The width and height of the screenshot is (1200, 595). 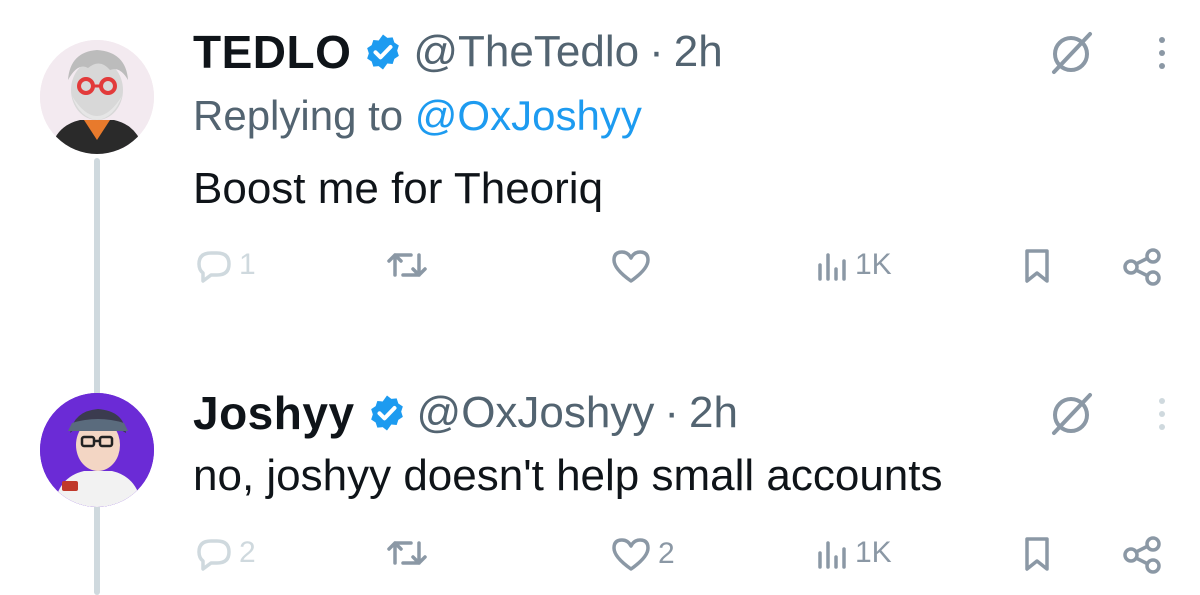 I want to click on like-button: 2, so click(x=642, y=554).